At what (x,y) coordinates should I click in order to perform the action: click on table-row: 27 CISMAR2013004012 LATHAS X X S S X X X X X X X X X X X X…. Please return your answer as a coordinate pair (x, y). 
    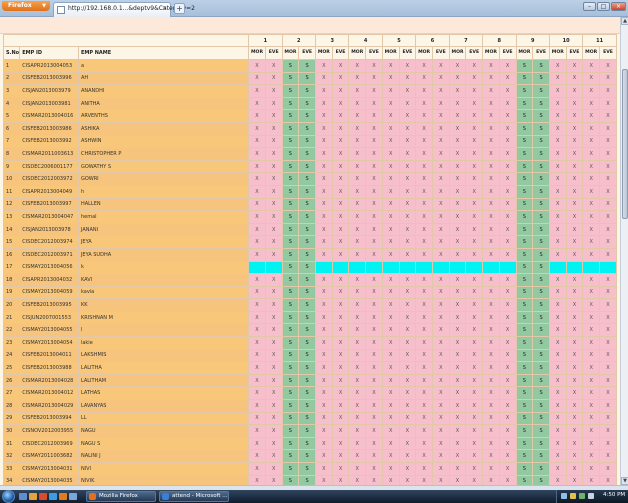
    Looking at the image, I should click on (310, 393).